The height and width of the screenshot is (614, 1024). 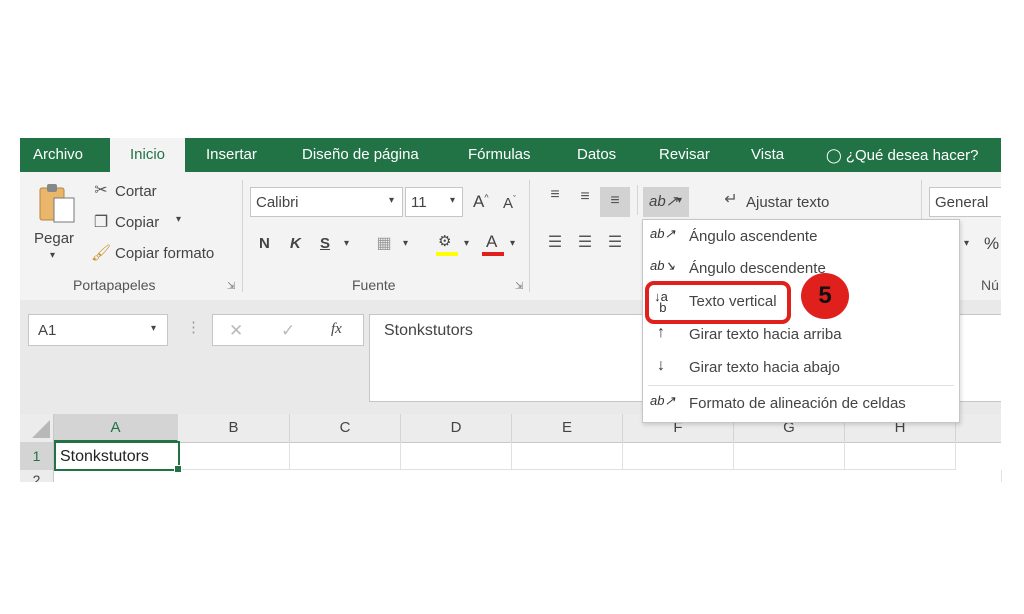 What do you see at coordinates (54, 238) in the screenshot?
I see `paste-button: Pegar` at bounding box center [54, 238].